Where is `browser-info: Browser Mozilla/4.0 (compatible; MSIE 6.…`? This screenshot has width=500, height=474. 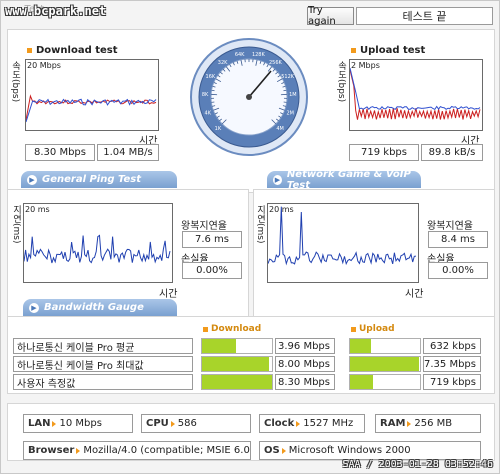
browser-info: Browser Mozilla/4.0 (compatible; MSIE 6.… is located at coordinates (137, 450).